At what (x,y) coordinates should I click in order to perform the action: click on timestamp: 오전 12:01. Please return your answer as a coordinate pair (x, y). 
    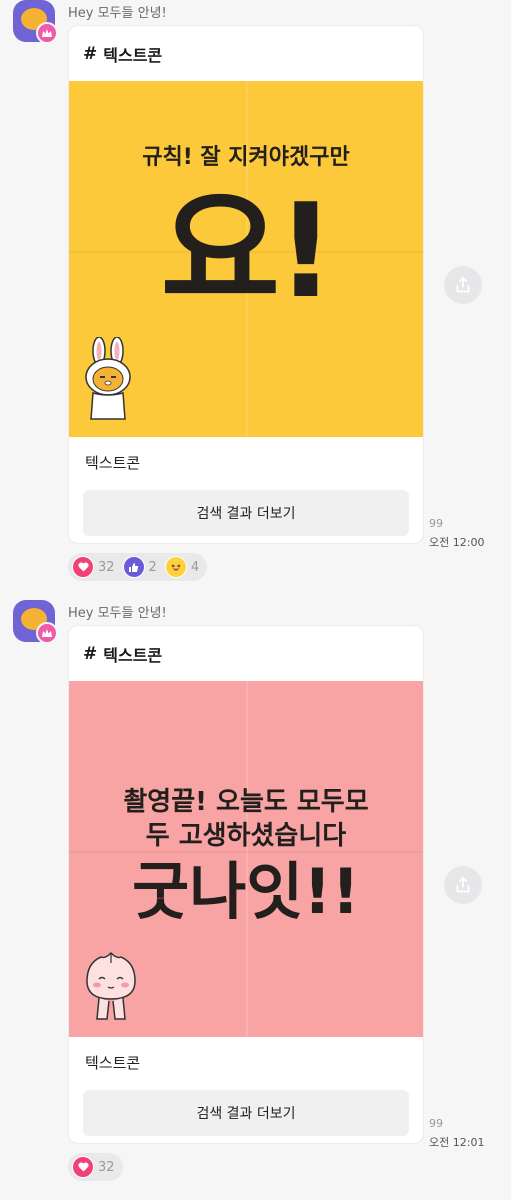
    Looking at the image, I should click on (457, 1142).